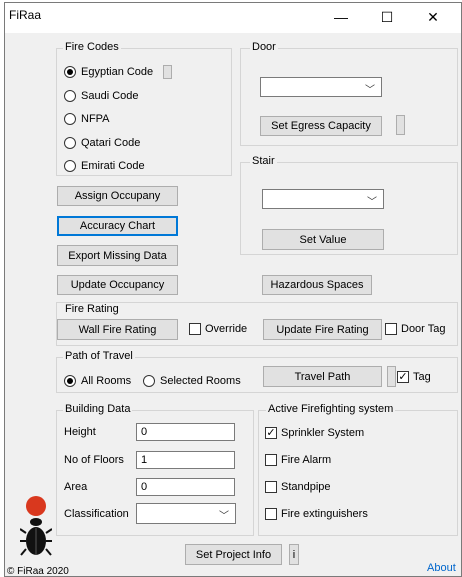  Describe the element at coordinates (263, 161) in the screenshot. I see `stair-label: Stair` at that location.